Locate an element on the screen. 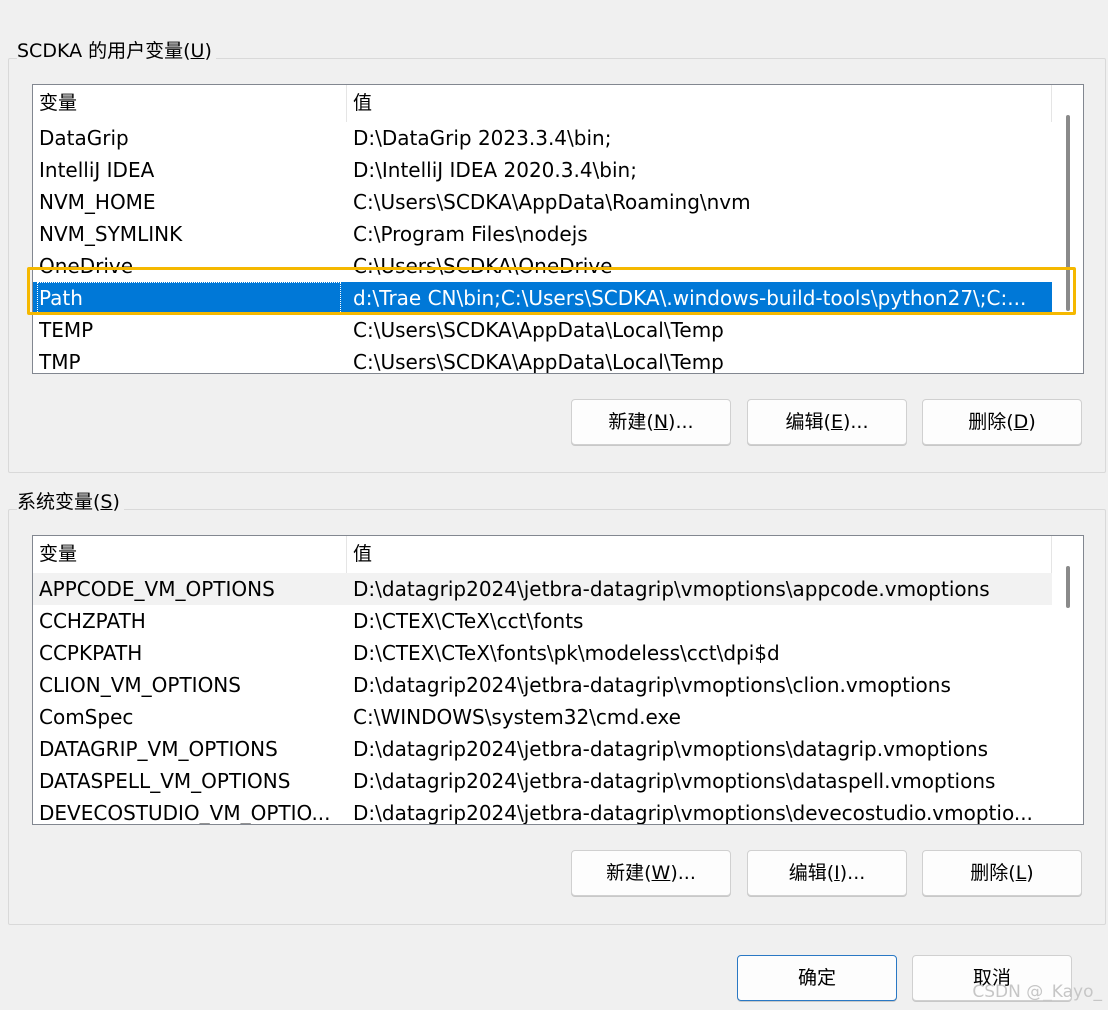 The width and height of the screenshot is (1108, 1010). table-row: CCHZPATH D:\CTEX\CTeX\cct\fonts is located at coordinates (542, 621).